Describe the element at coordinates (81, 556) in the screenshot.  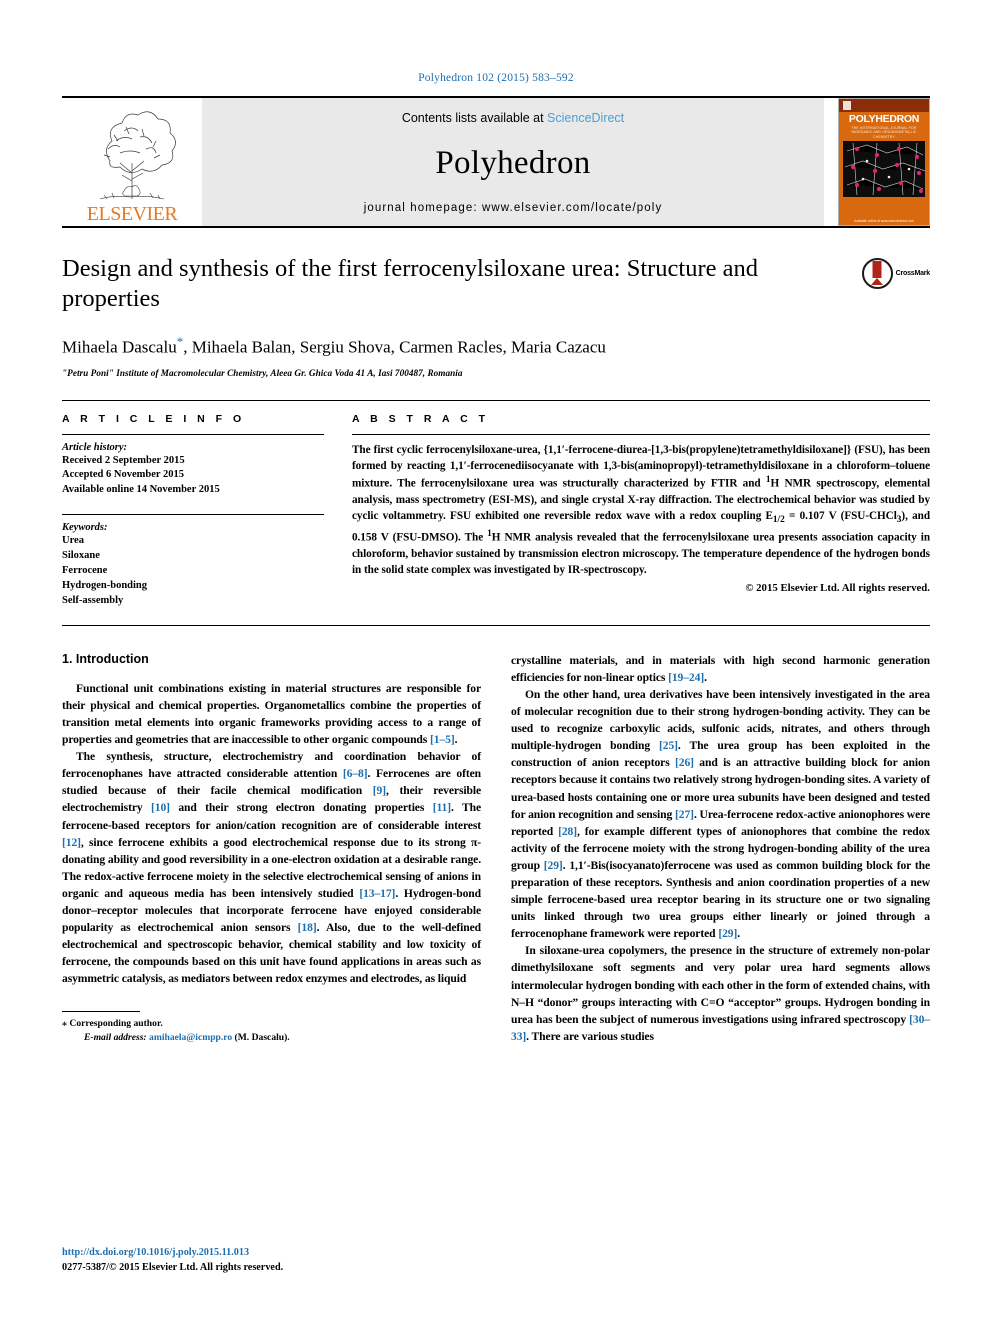
I see `keyword-item: Siloxane` at that location.